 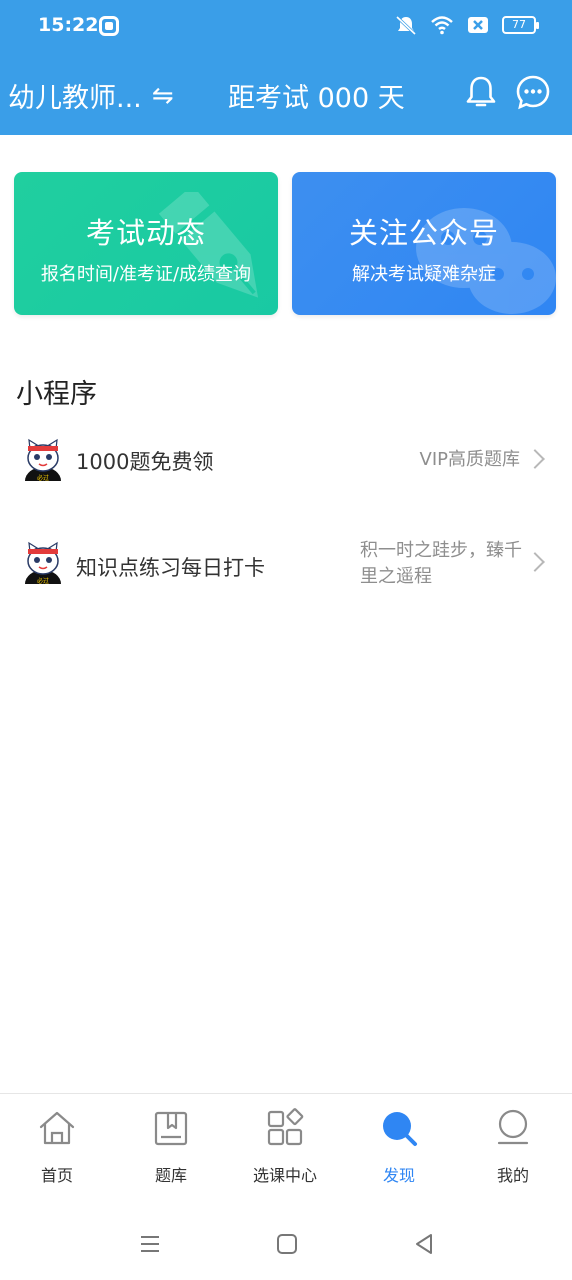 What do you see at coordinates (424, 1244) in the screenshot?
I see `back-icon` at bounding box center [424, 1244].